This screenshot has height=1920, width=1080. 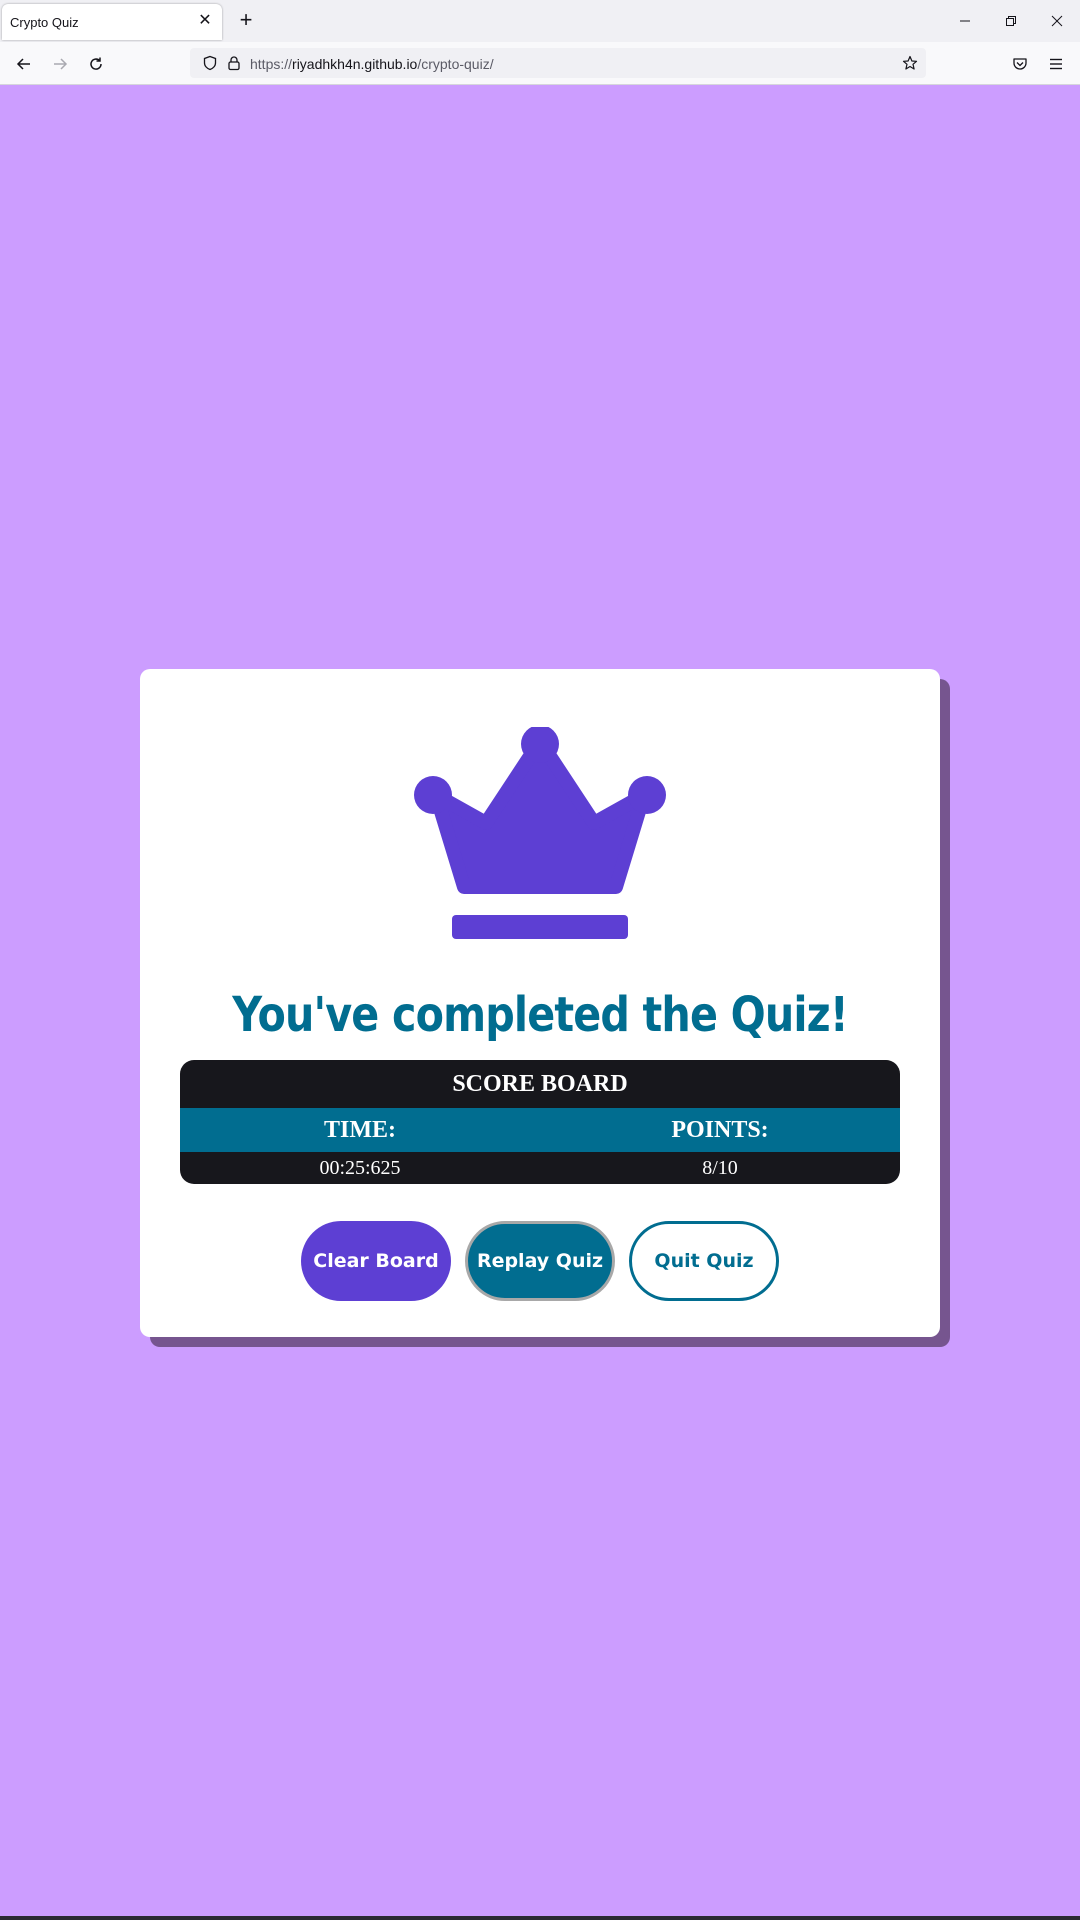 I want to click on crown-icon, so click(x=540, y=833).